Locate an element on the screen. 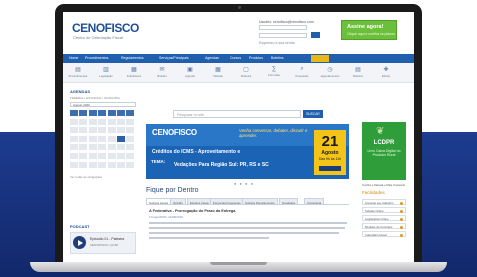 The width and height of the screenshot is (477, 277). quick-link: ◷ Agendamentos is located at coordinates (330, 72).